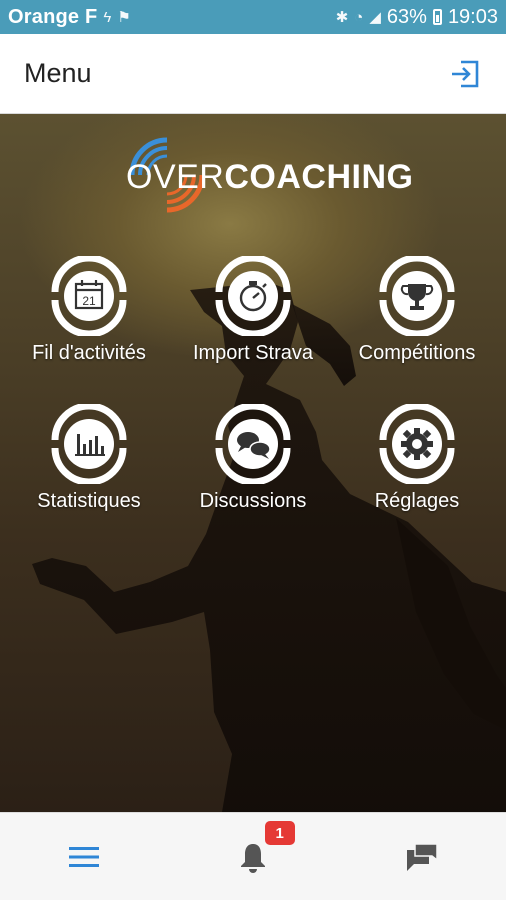  What do you see at coordinates (417, 353) in the screenshot?
I see `menu-label: Compétitions` at bounding box center [417, 353].